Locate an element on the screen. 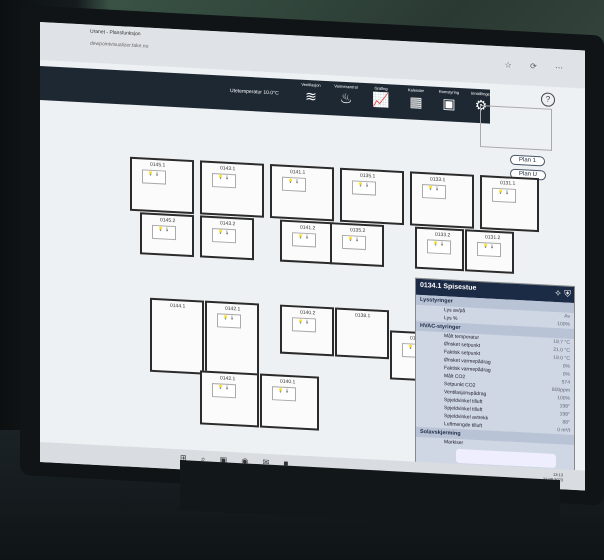 The height and width of the screenshot is (560, 604). floor-thumbnail is located at coordinates (516, 128).